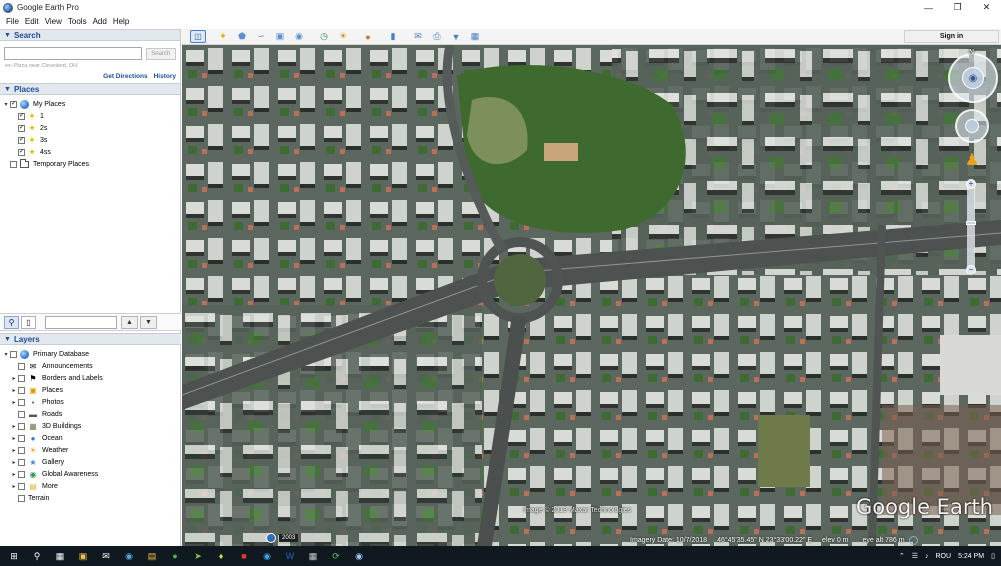  What do you see at coordinates (223, 36) in the screenshot?
I see `add-placemark-icon: ✦` at bounding box center [223, 36].